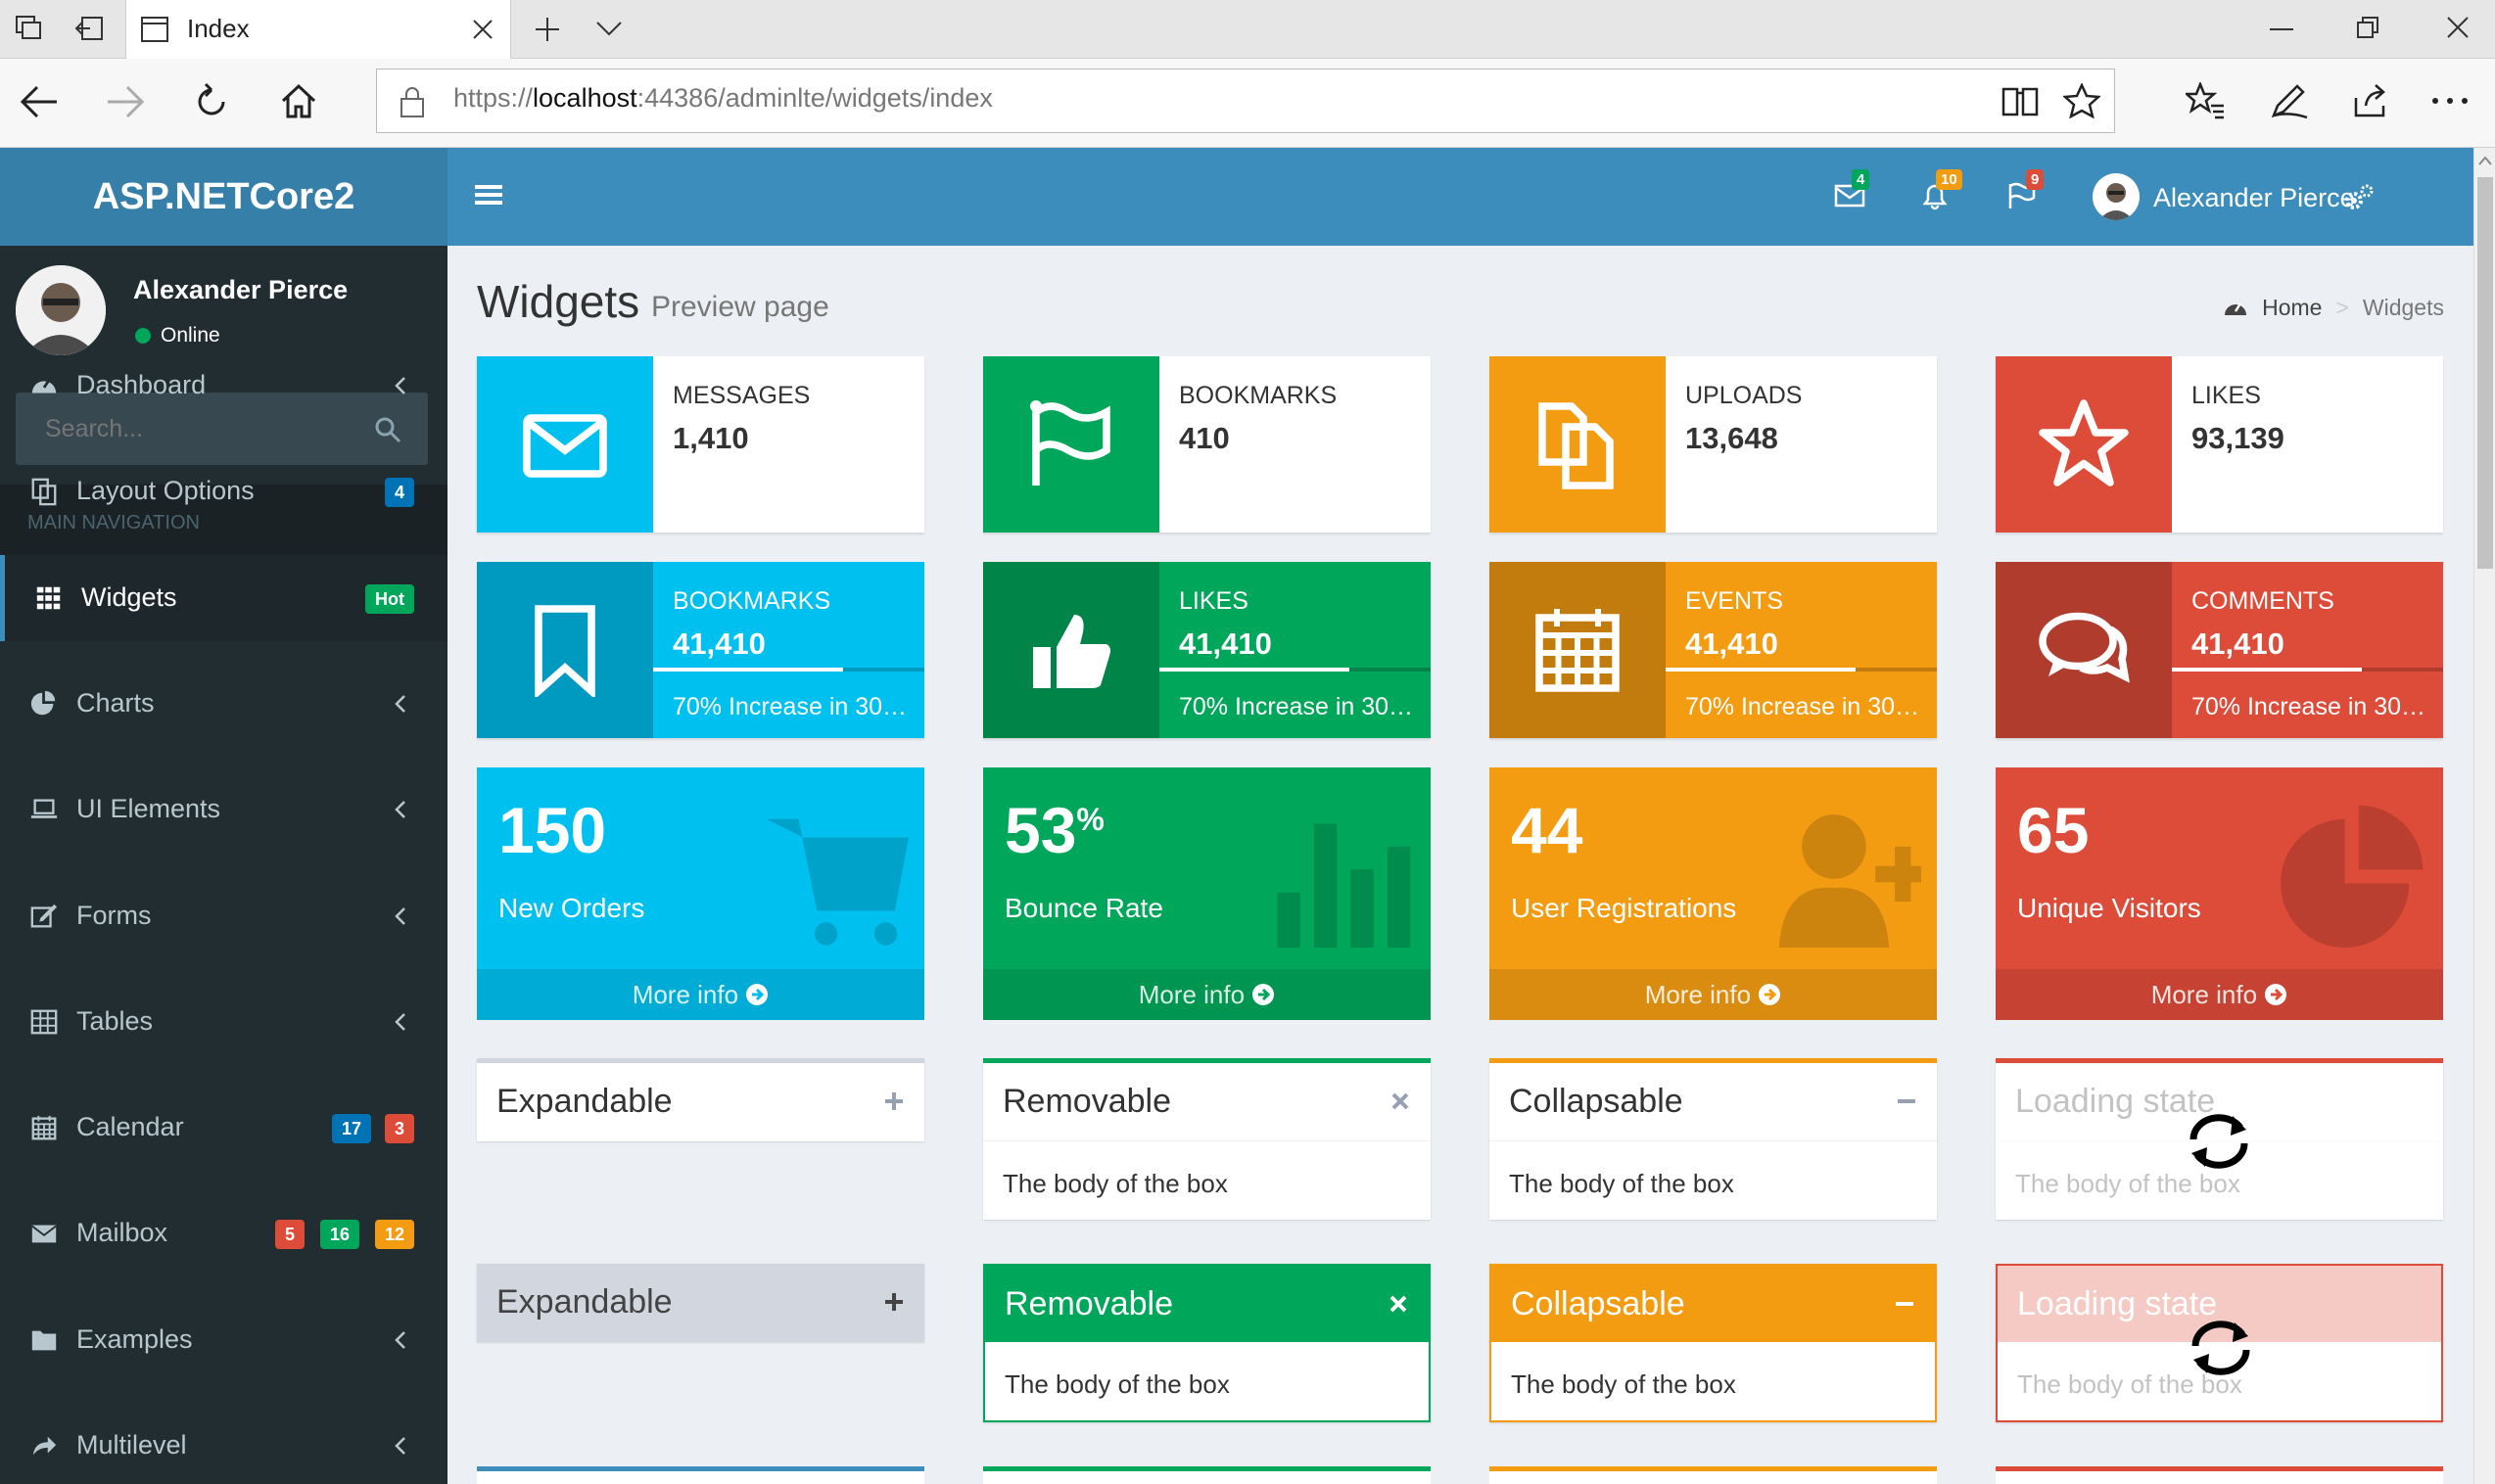 Image resolution: width=2495 pixels, height=1484 pixels. What do you see at coordinates (339, 1235) in the screenshot?
I see `sidebar-badge: 16` at bounding box center [339, 1235].